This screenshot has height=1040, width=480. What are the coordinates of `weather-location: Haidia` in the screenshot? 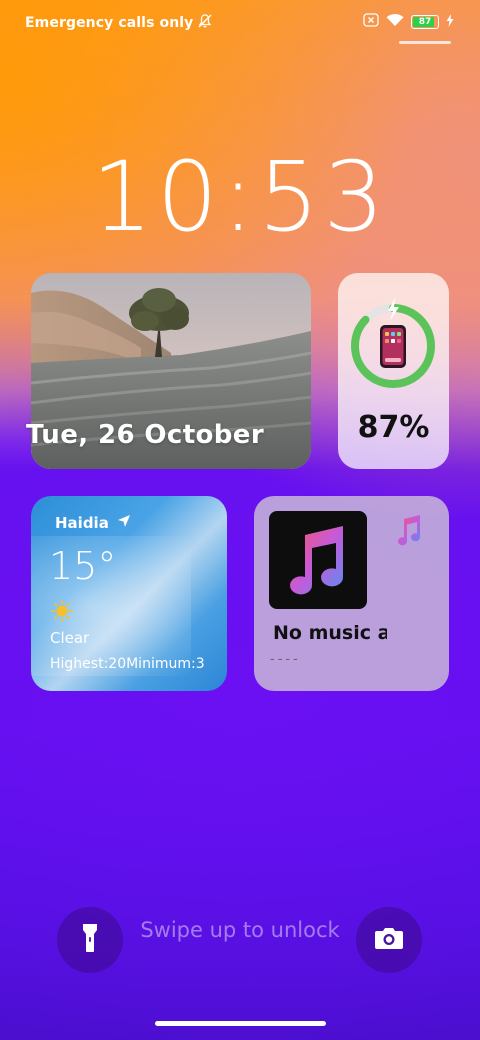 It's located at (93, 523).